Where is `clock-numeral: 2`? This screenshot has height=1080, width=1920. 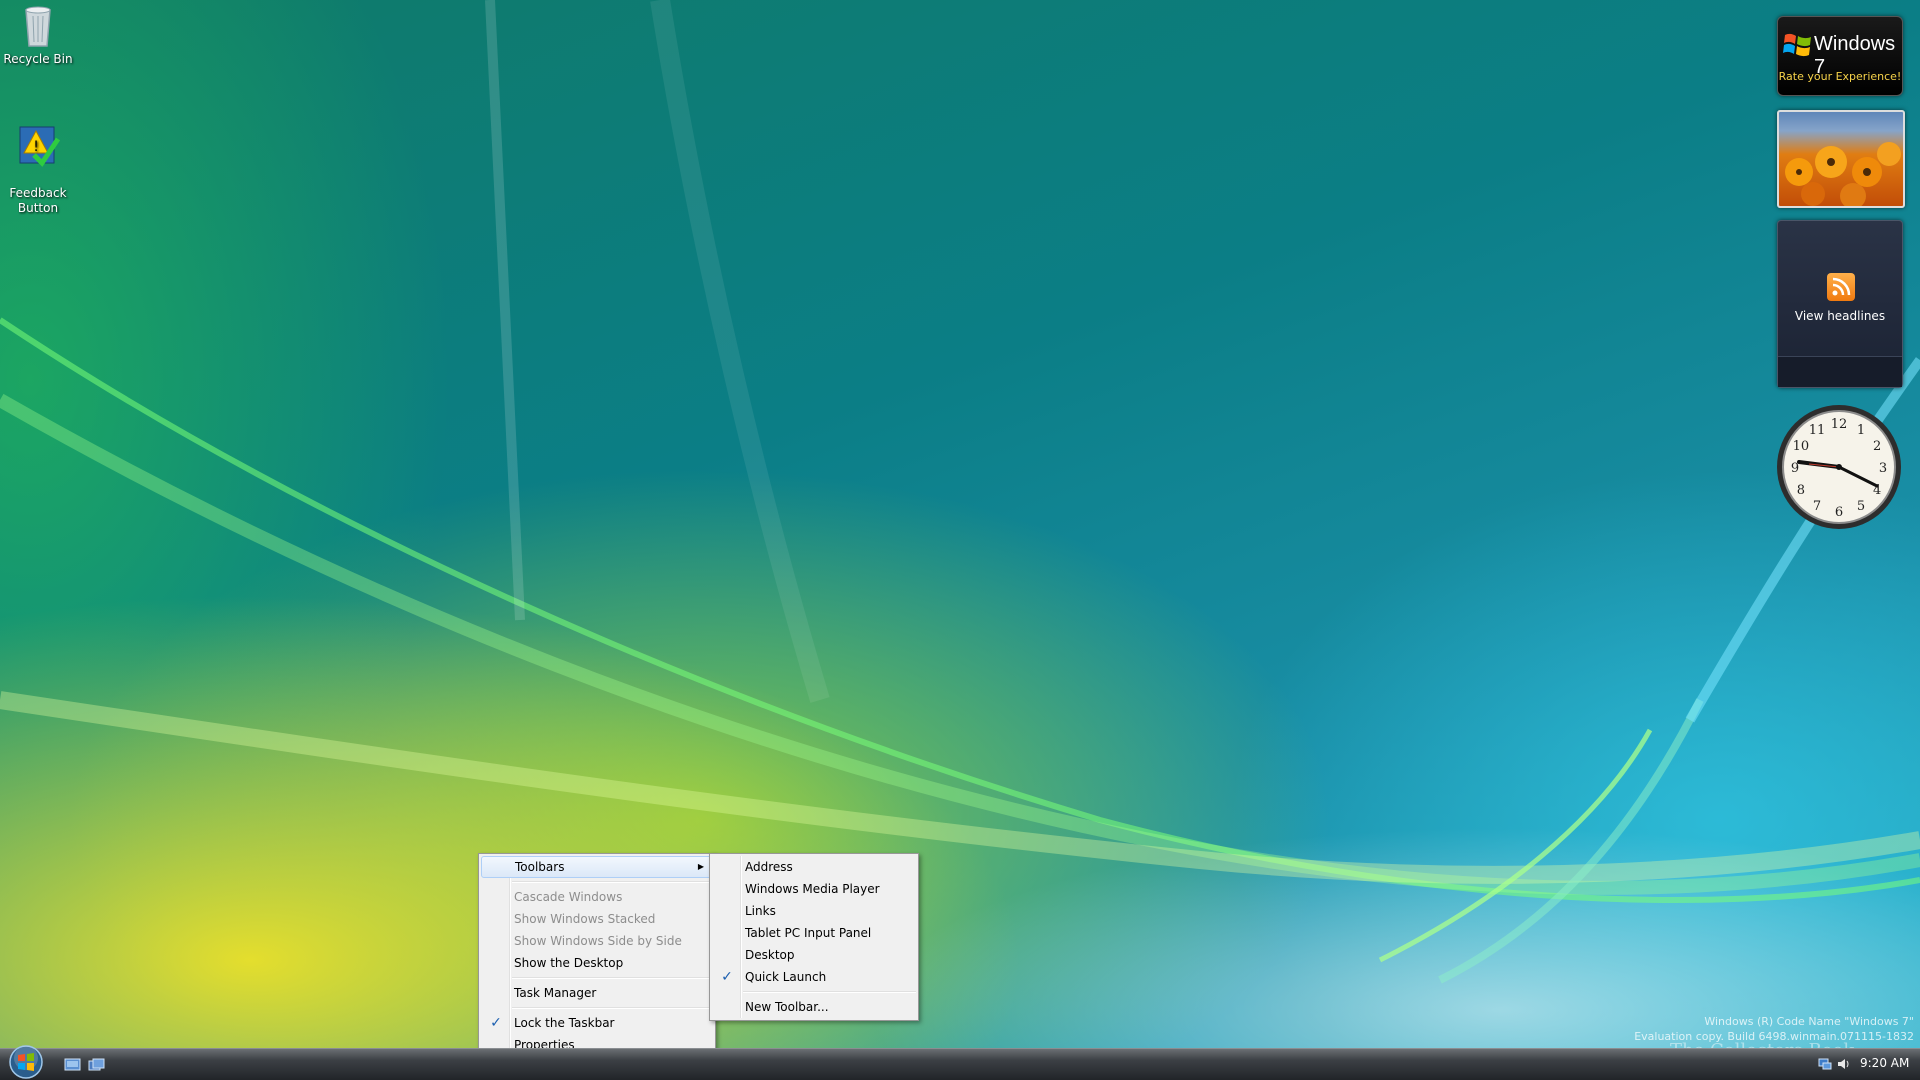 clock-numeral: 2 is located at coordinates (1877, 446).